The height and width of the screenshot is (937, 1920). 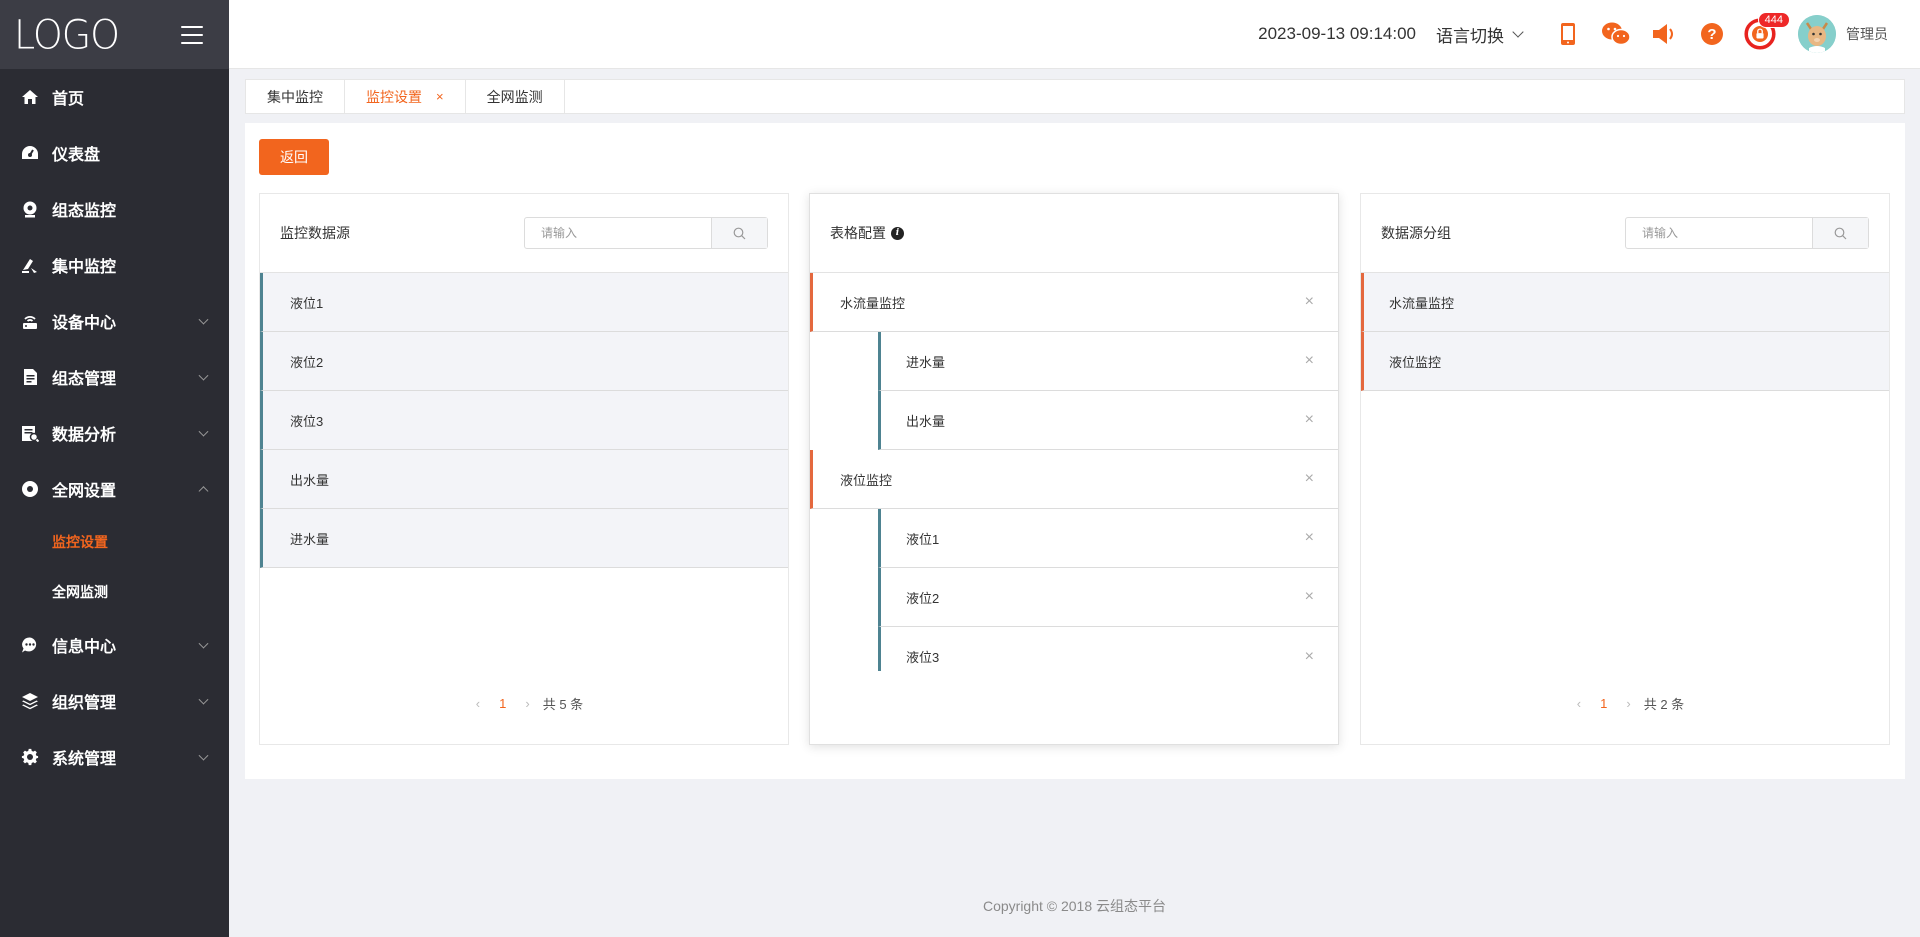 I want to click on sidebar-item-device-center: 设备中心, so click(x=114, y=321).